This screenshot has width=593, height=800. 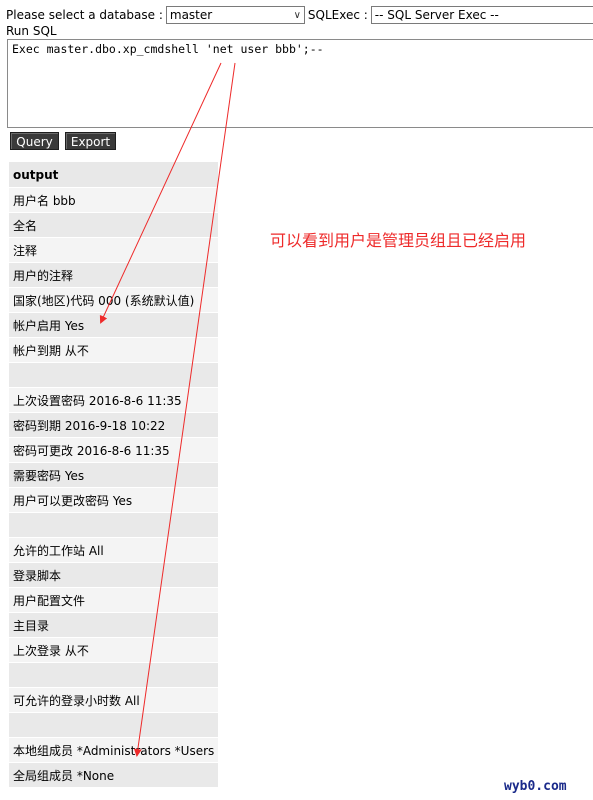 What do you see at coordinates (160, 193) in the screenshot?
I see `arrow-to-account-enabled` at bounding box center [160, 193].